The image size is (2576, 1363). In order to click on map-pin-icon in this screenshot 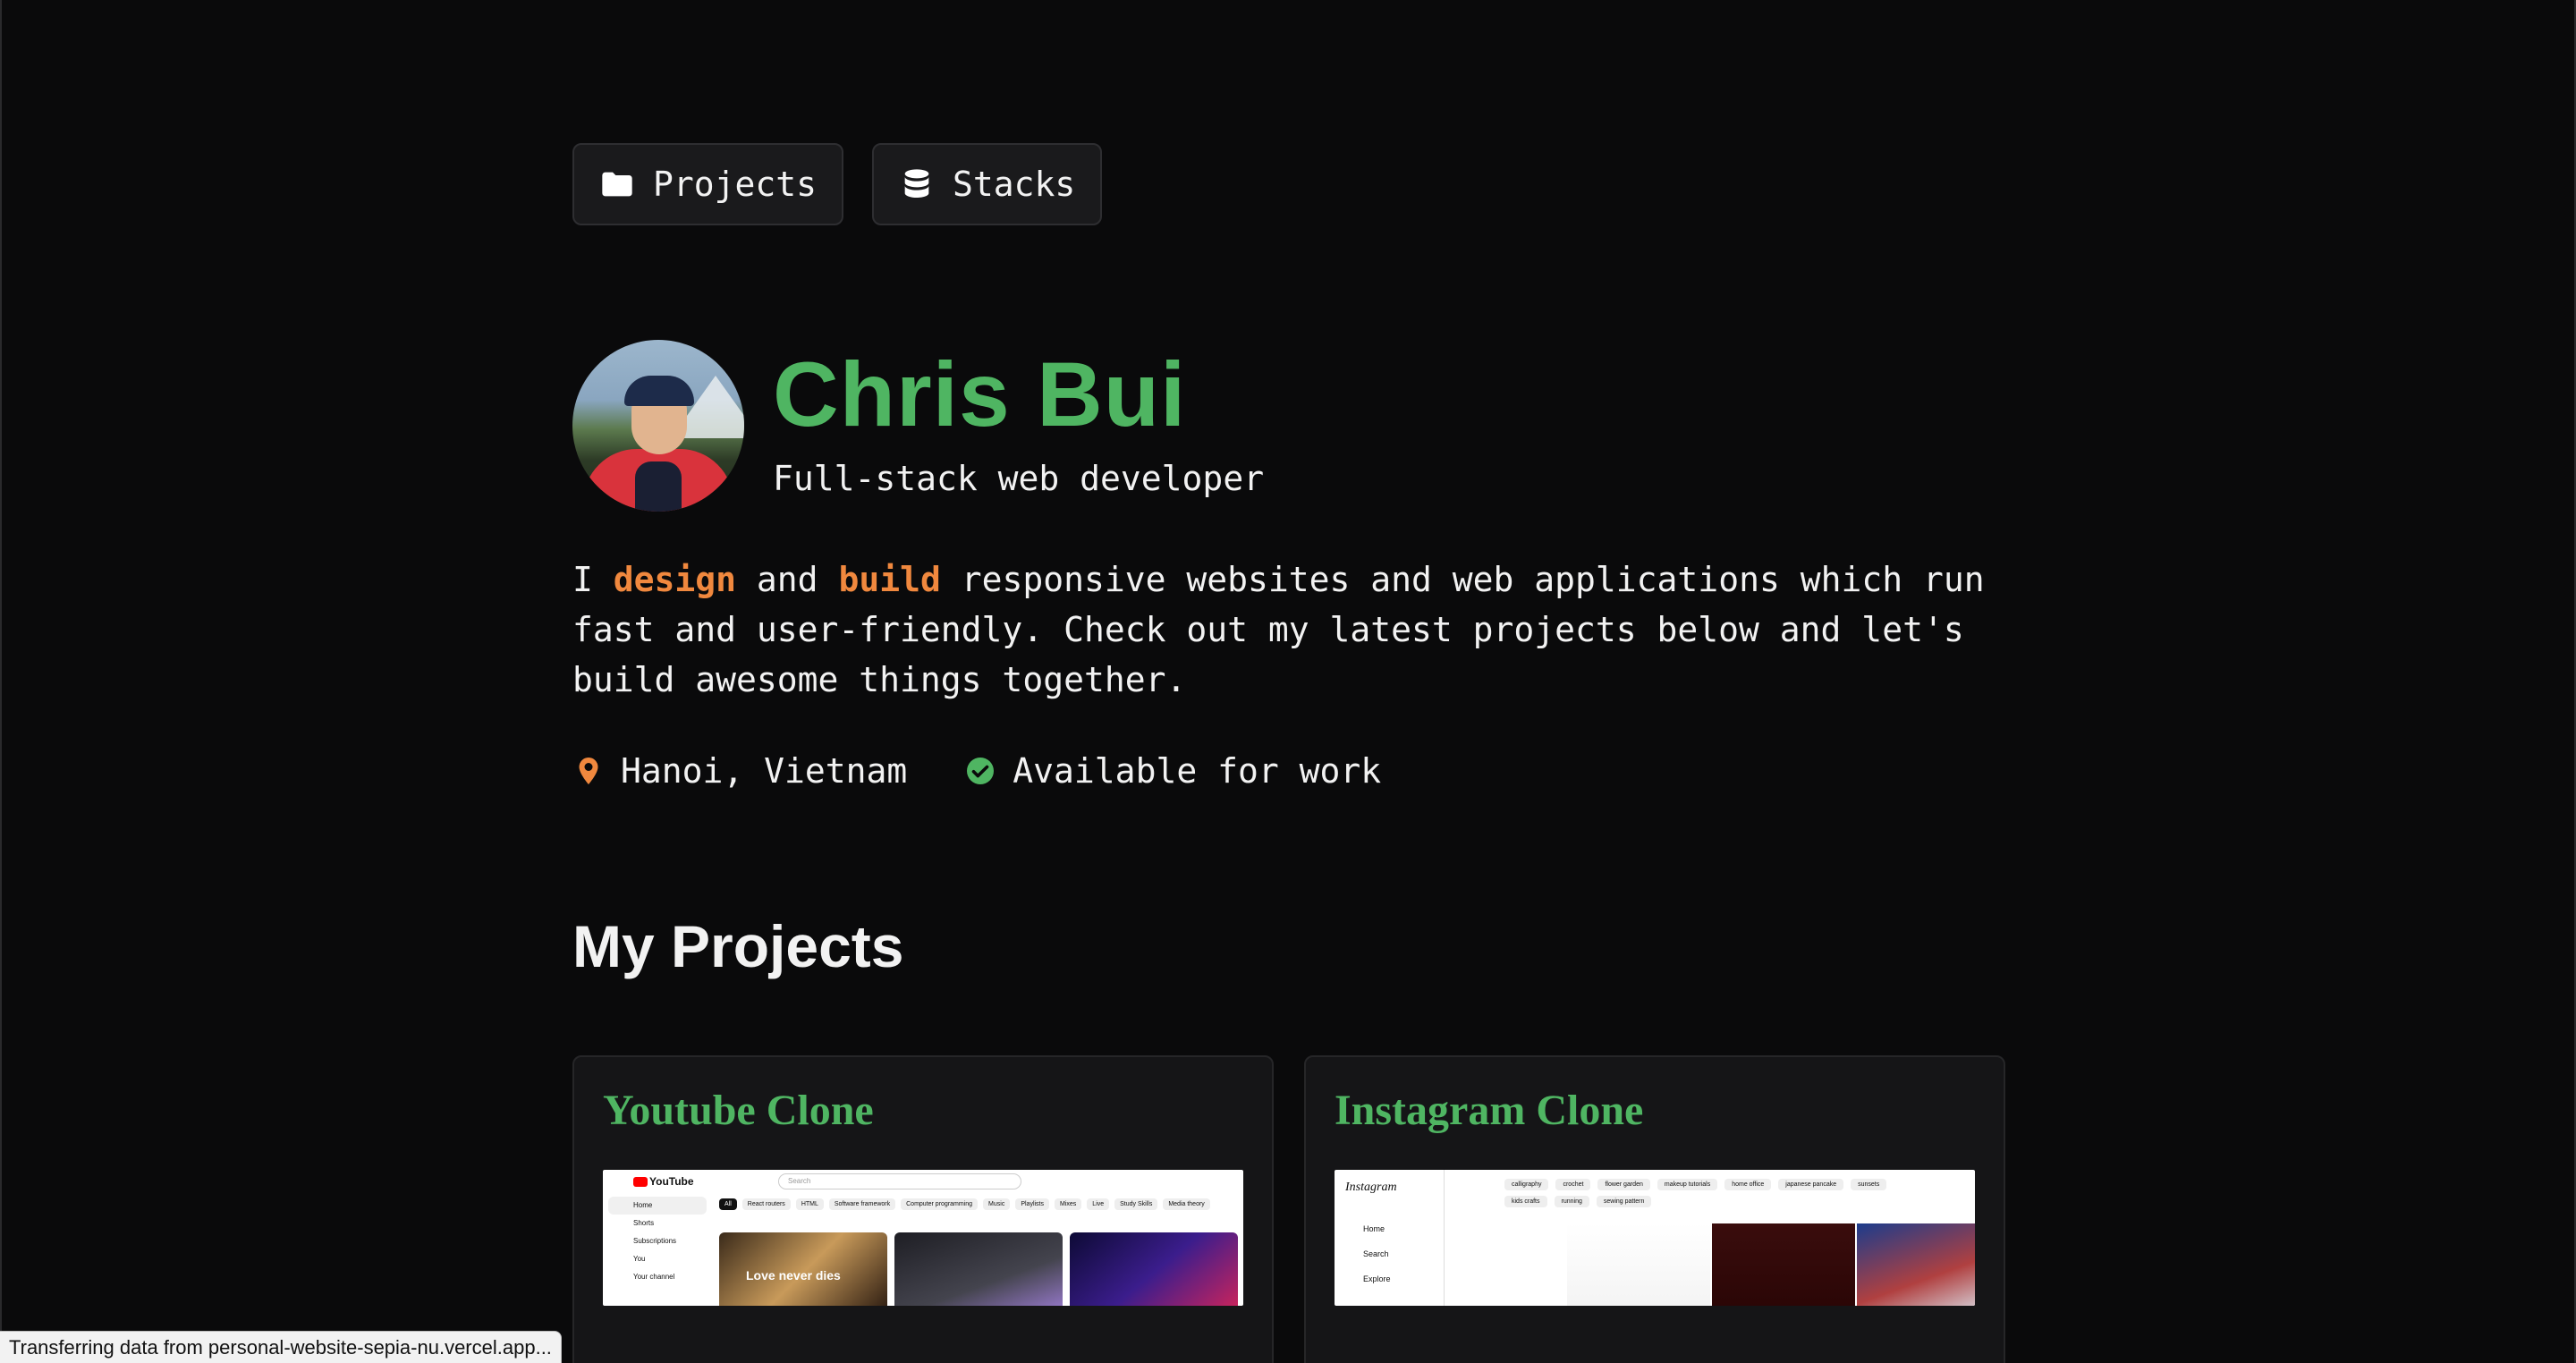, I will do `click(588, 771)`.